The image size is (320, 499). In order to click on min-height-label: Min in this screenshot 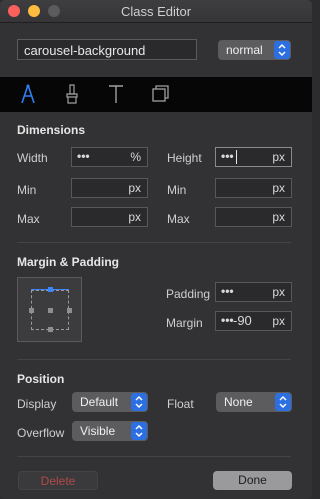, I will do `click(177, 190)`.